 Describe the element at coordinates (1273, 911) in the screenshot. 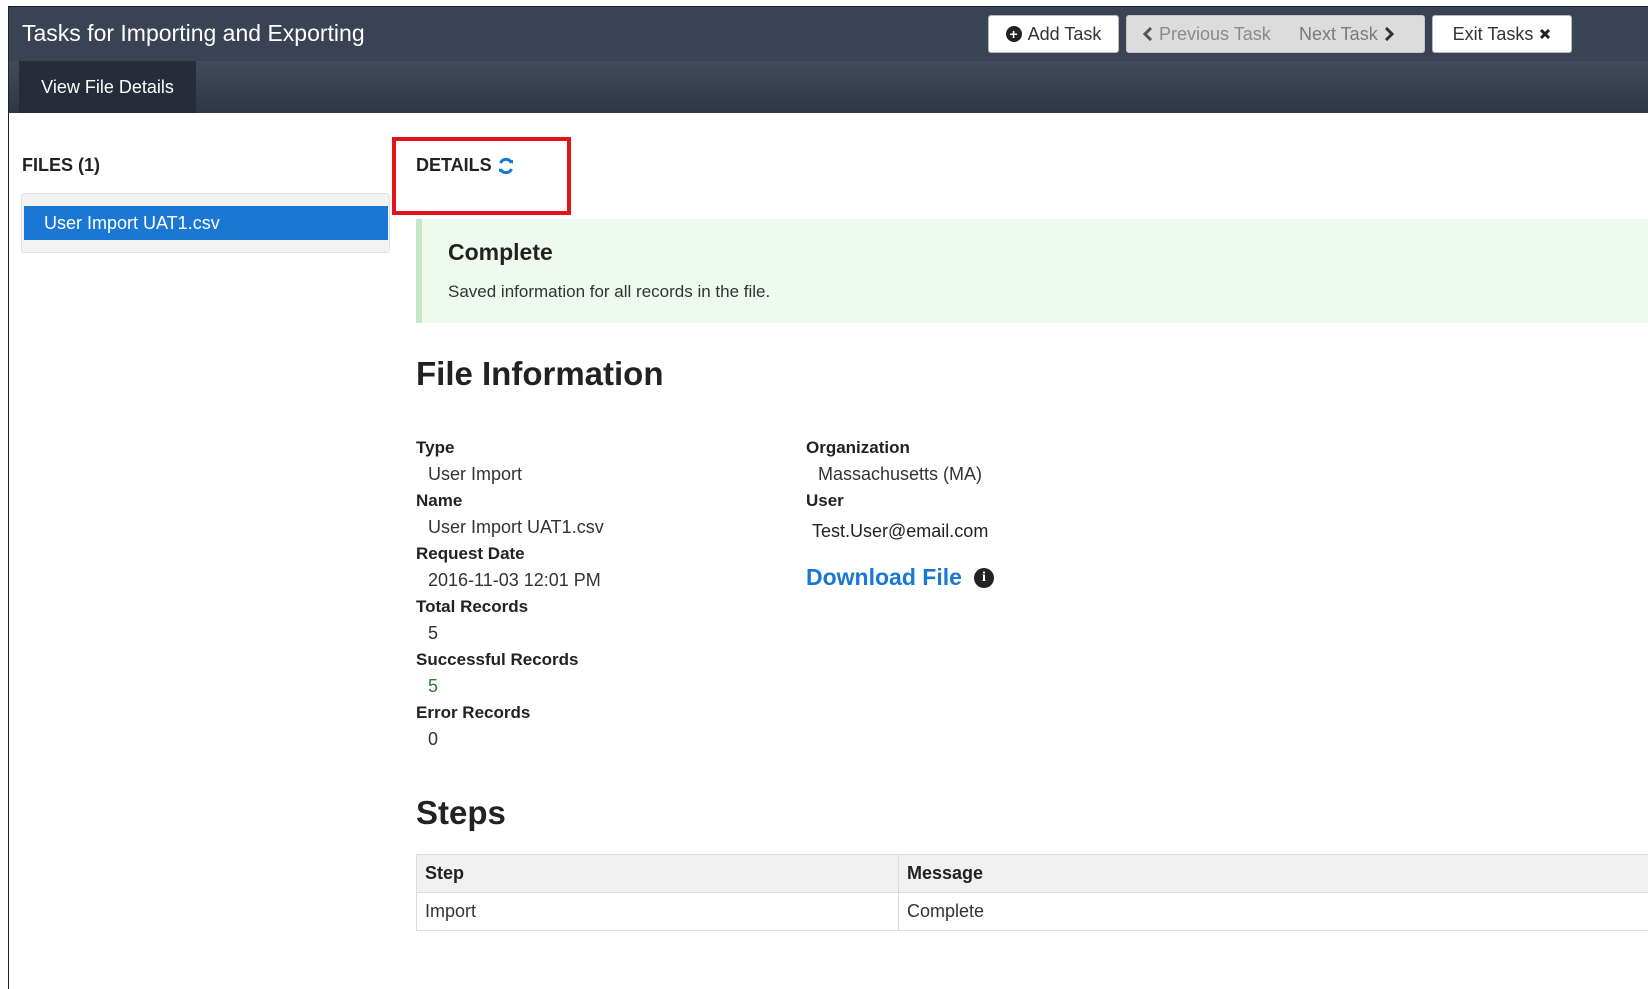

I see `message-cell: Complete` at that location.